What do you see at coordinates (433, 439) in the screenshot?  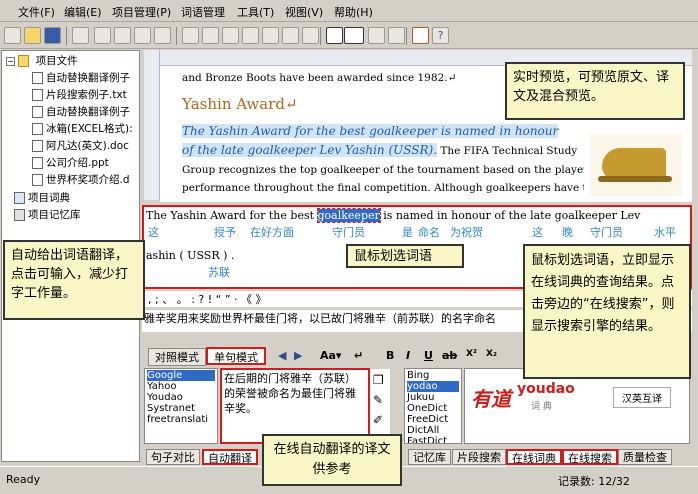 I see `list-item: FastDict` at bounding box center [433, 439].